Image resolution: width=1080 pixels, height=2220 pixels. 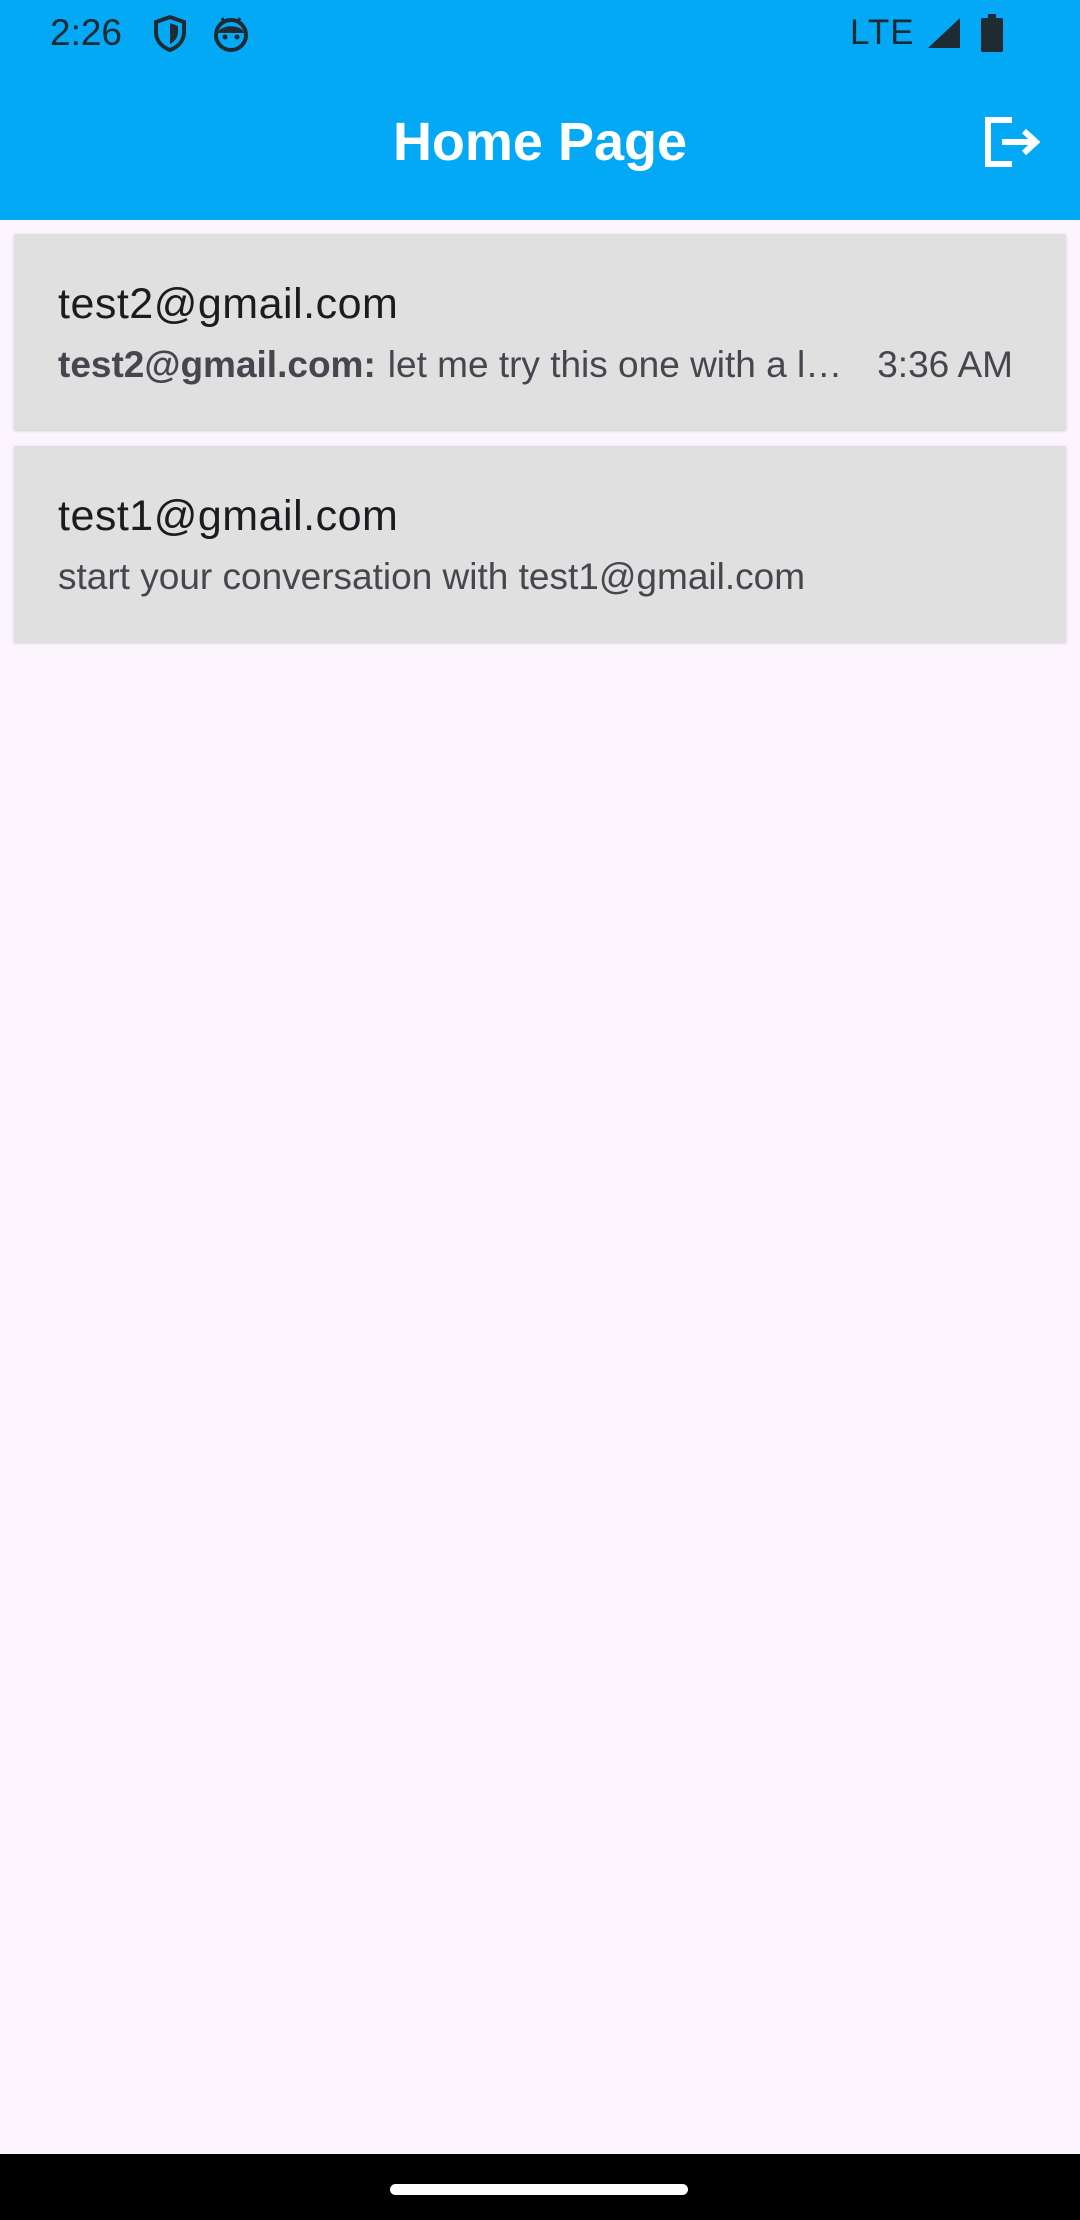 What do you see at coordinates (217, 364) in the screenshot?
I see `last-message-sender: test2@gmail.com:` at bounding box center [217, 364].